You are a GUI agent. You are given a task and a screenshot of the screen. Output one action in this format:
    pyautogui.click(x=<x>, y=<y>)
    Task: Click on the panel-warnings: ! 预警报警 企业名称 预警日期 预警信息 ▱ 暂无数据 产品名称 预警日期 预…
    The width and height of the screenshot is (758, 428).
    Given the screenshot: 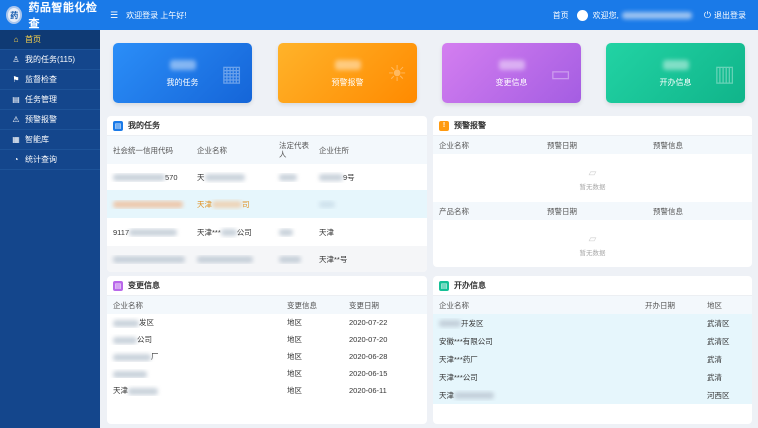 What is the action you would take?
    pyautogui.click(x=592, y=191)
    